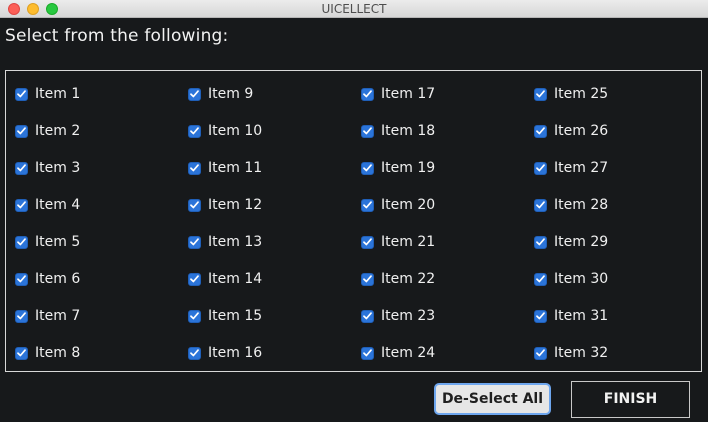 The height and width of the screenshot is (422, 708). Describe the element at coordinates (620, 242) in the screenshot. I see `checkbox-item: Item 29` at that location.